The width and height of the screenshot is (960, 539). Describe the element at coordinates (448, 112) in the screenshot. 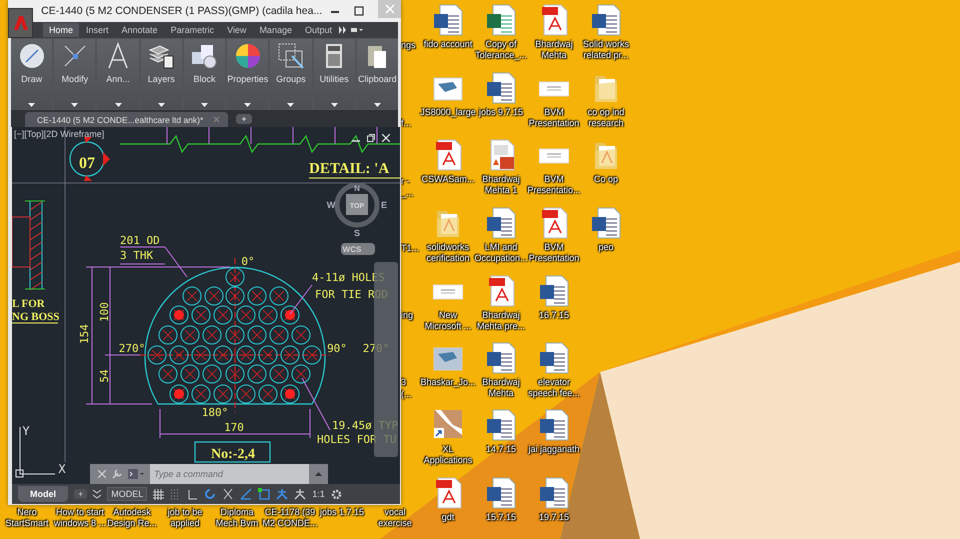

I see `desktop-icon-label: JS8000_large` at that location.